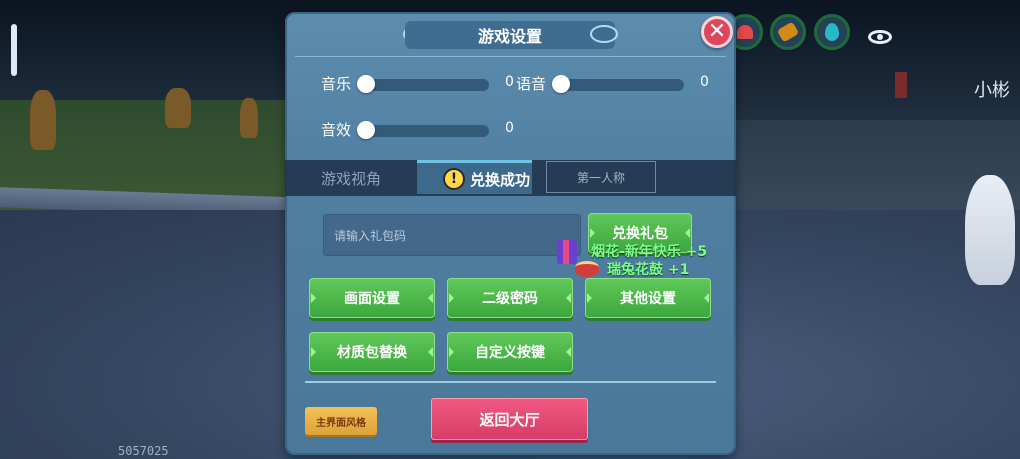 The image size is (1020, 459). I want to click on sfx-slider, so click(423, 130).